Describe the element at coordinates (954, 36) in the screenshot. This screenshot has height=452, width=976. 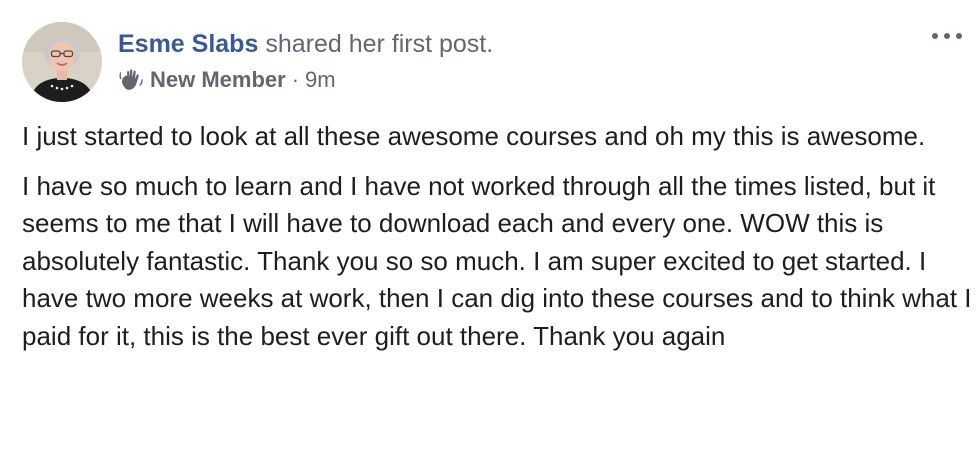
I see `more-options-button` at that location.